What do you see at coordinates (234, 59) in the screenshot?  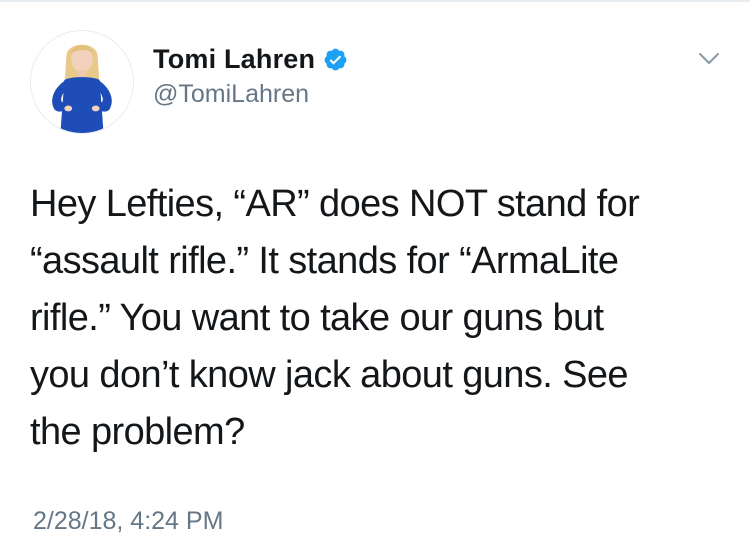 I see `author-display-name: Tomi Lahren` at bounding box center [234, 59].